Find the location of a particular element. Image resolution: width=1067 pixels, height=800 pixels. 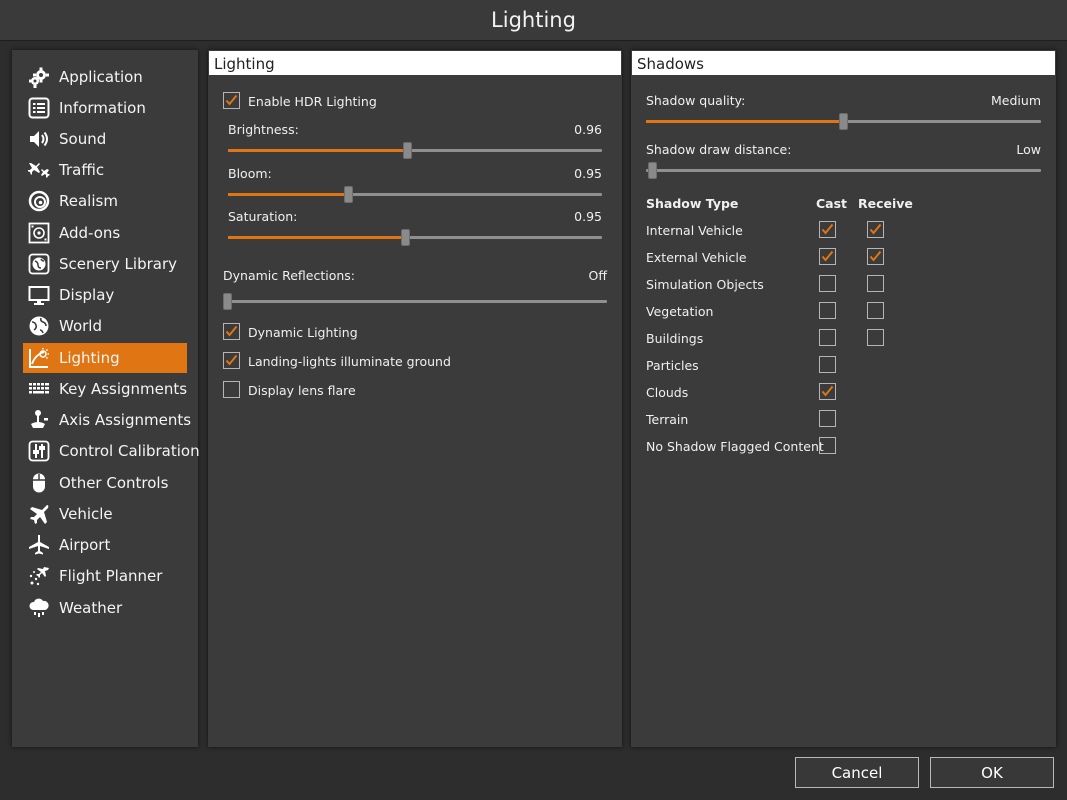

shadow-quality-slider is located at coordinates (843, 121).